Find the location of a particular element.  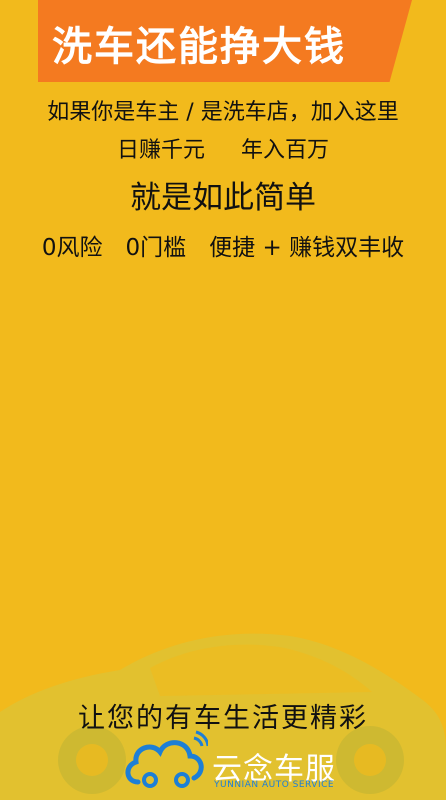

intro-line-3: 就是如此简单 is located at coordinates (223, 198).